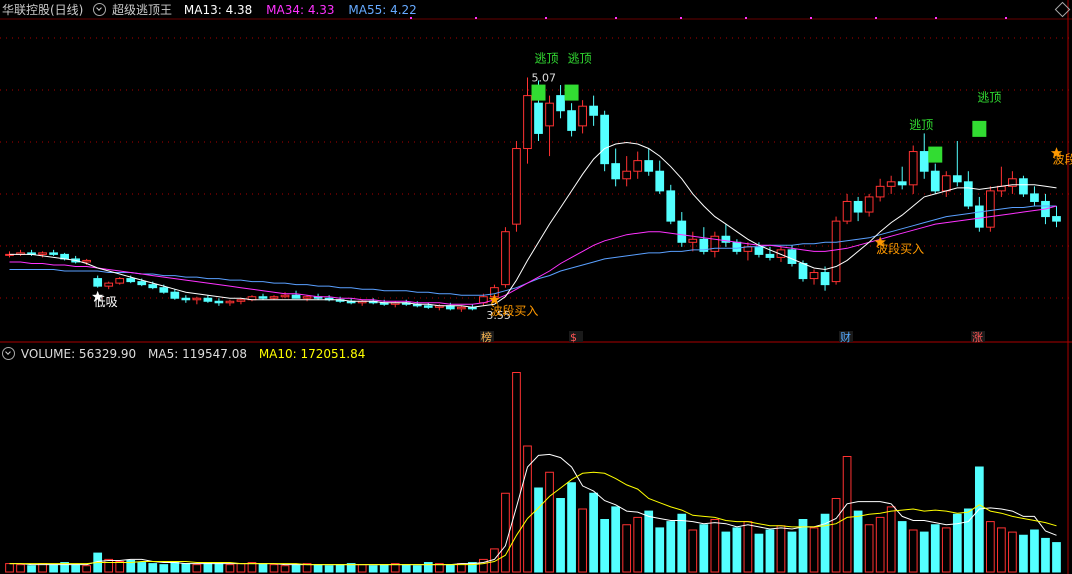 This screenshot has width=1072, height=574. Describe the element at coordinates (300, 10) in the screenshot. I see `ma34-value: MA34: 4.33` at that location.